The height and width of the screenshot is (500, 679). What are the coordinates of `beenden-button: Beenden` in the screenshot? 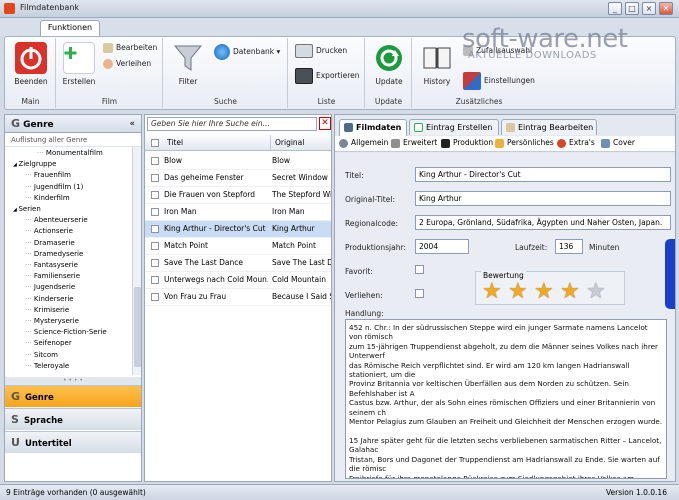 It's located at (31, 64).